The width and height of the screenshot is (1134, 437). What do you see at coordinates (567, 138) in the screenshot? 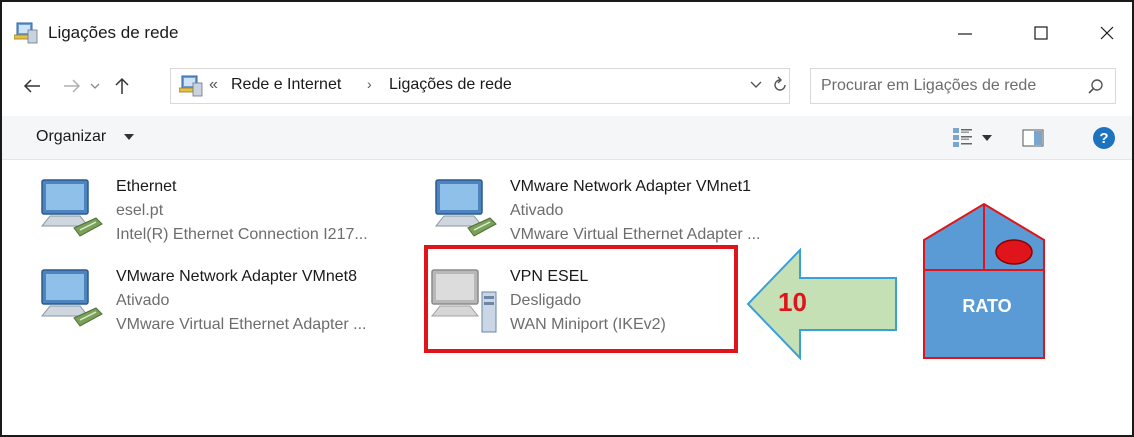
I see `command-bar: Organizar ?` at bounding box center [567, 138].